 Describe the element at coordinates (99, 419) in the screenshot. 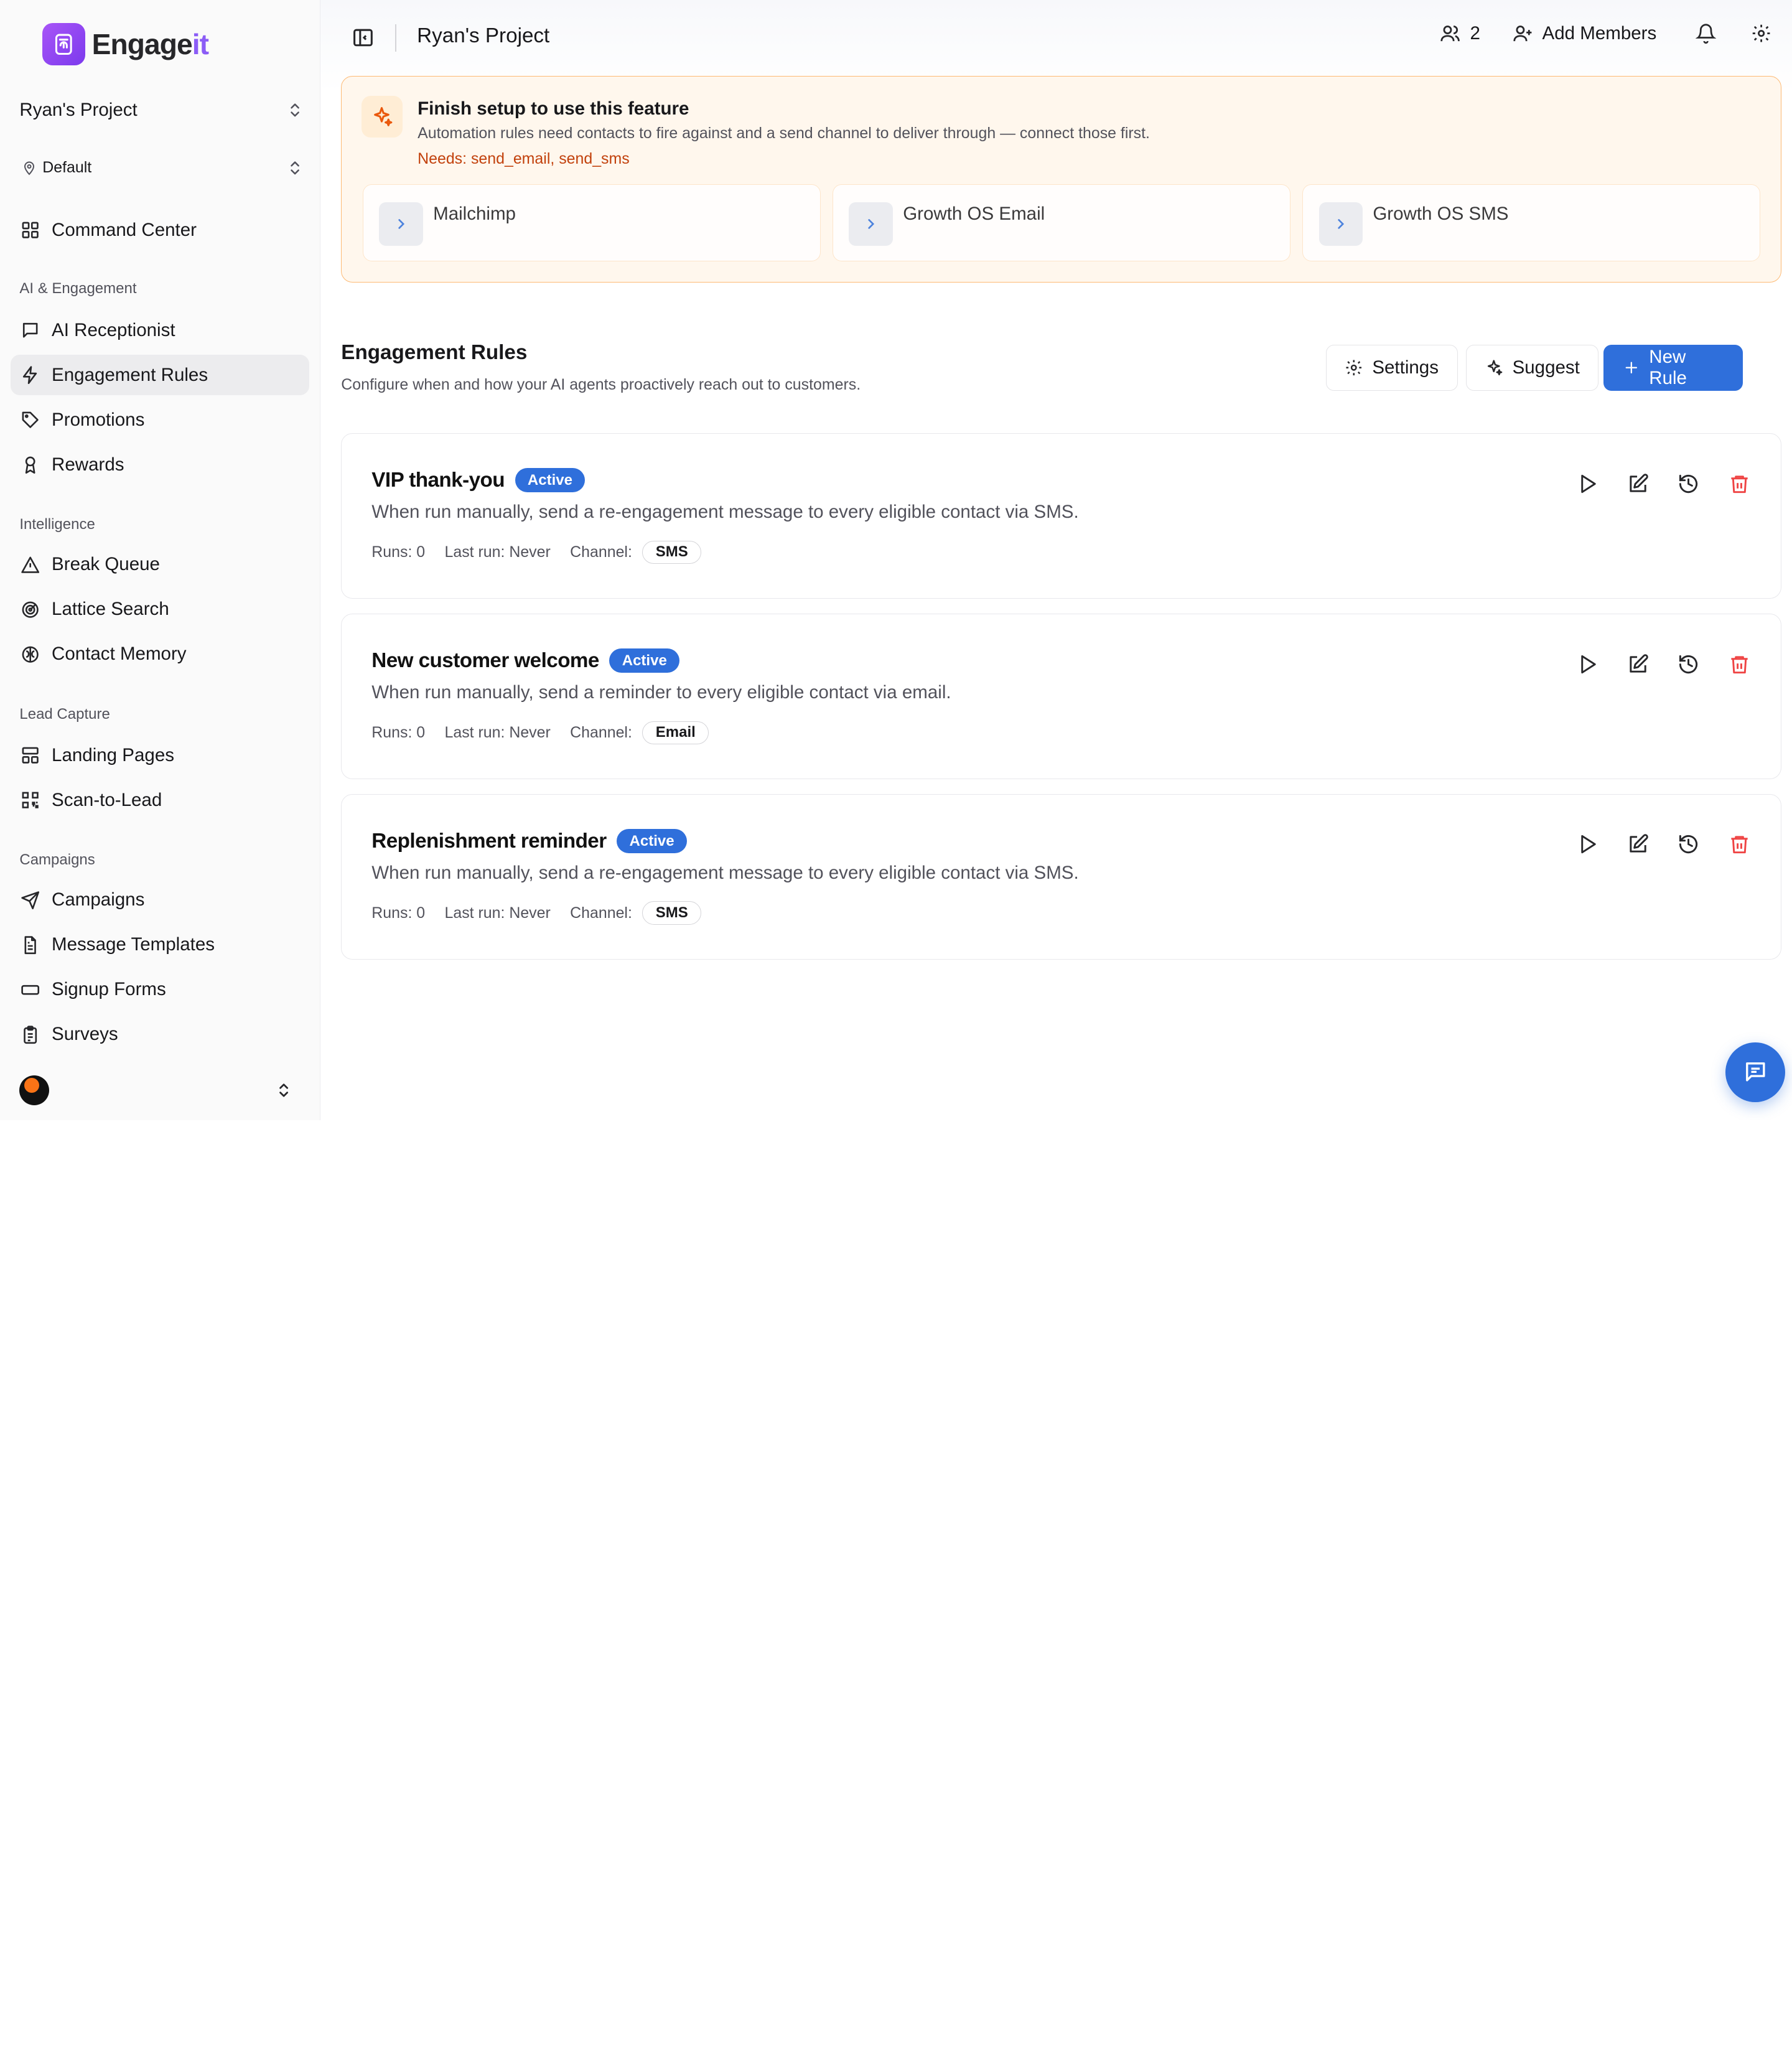

I see `sidebar-item-label: Promotions` at that location.